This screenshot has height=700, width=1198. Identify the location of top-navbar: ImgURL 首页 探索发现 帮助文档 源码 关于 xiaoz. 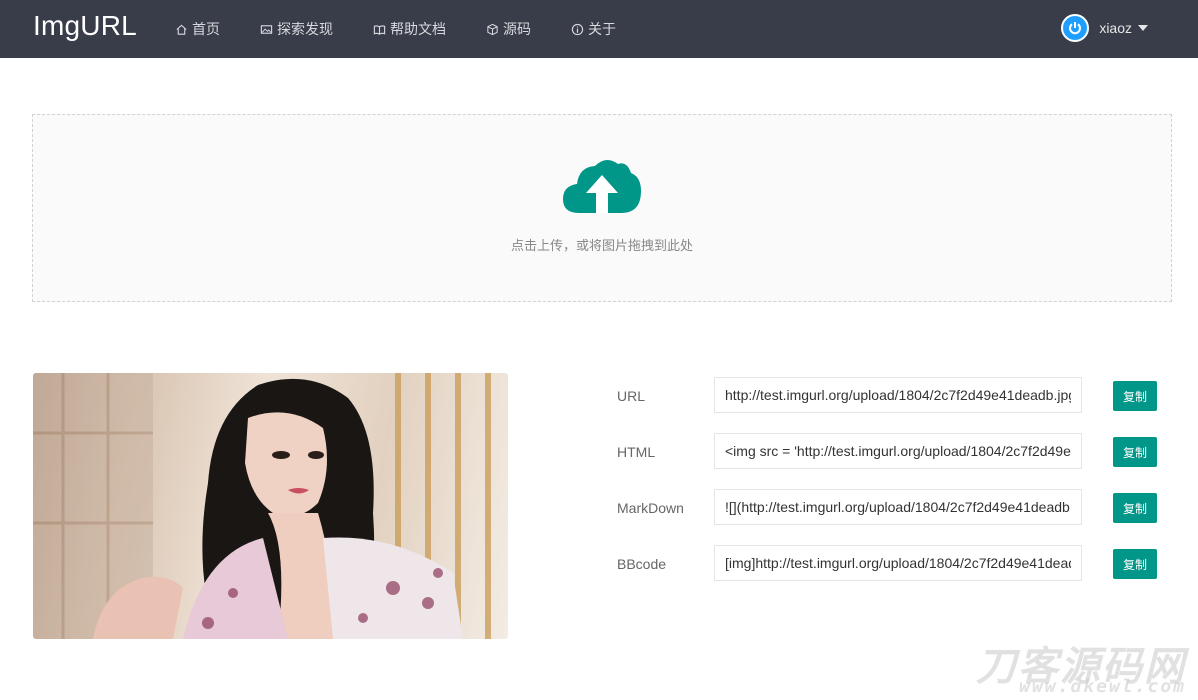
(599, 29).